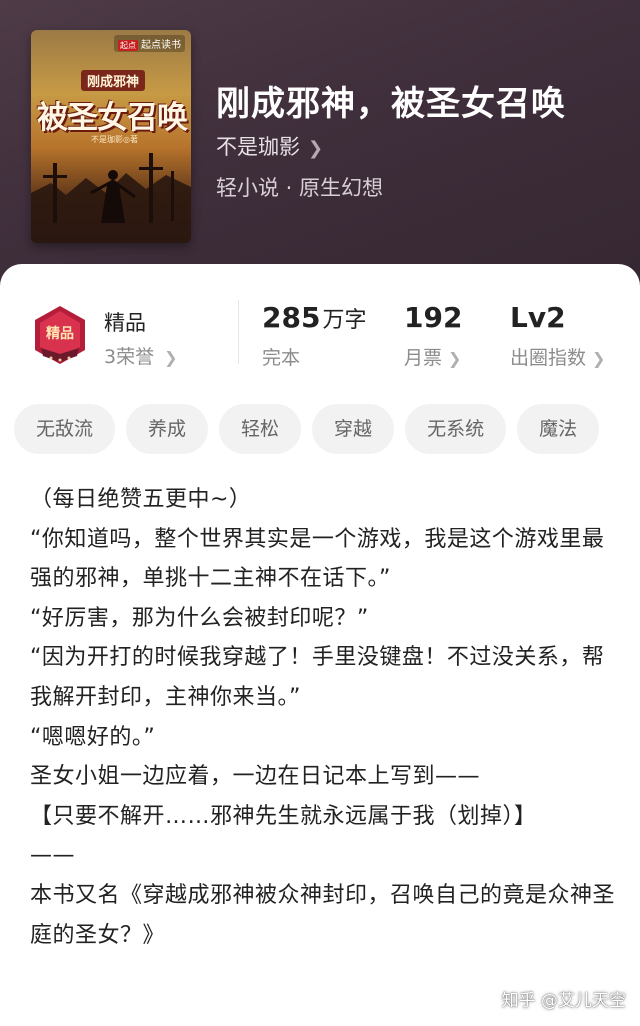  I want to click on book-cover: 起点 起点读书 刚成邪神 被圣女召唤 不是珈影◎著, so click(111, 136).